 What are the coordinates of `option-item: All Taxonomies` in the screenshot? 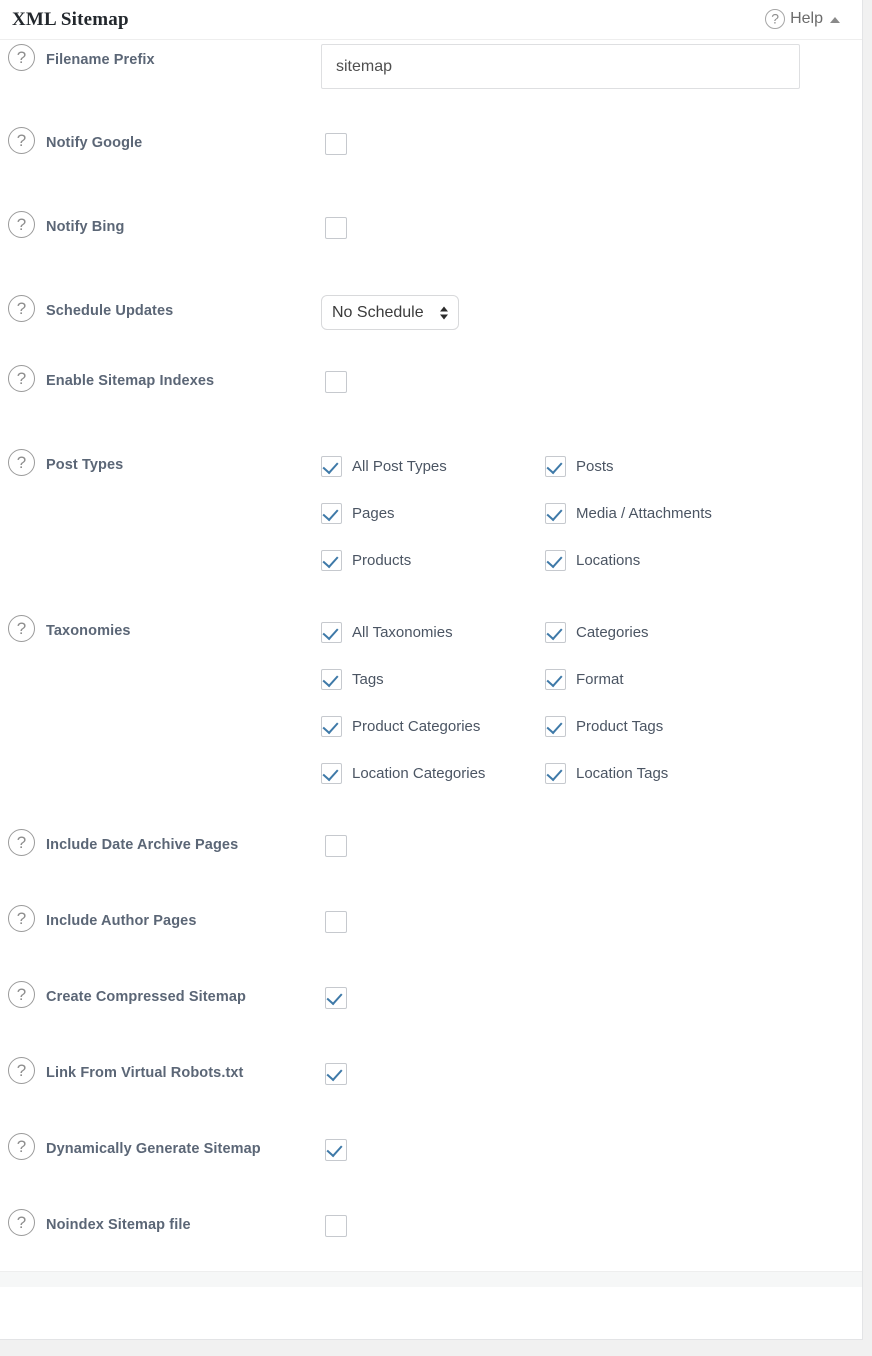 It's located at (433, 632).